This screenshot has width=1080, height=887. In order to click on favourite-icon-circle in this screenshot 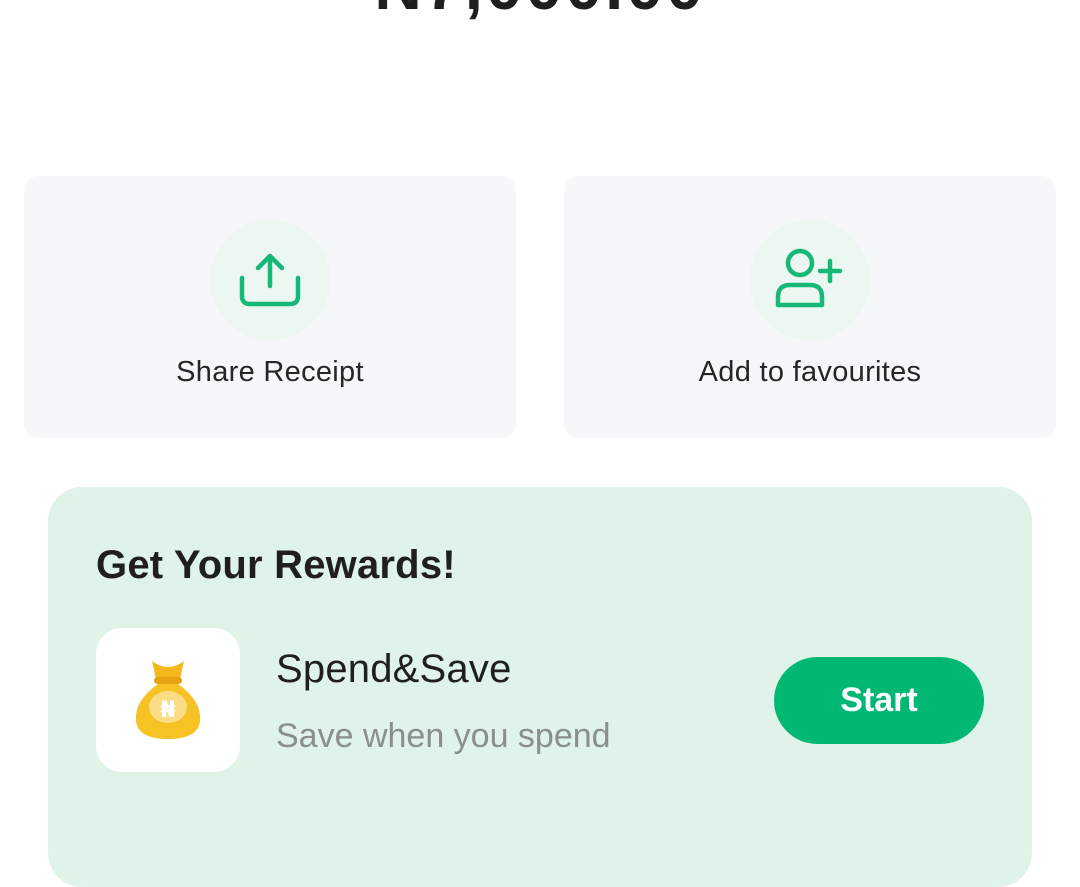, I will do `click(810, 280)`.